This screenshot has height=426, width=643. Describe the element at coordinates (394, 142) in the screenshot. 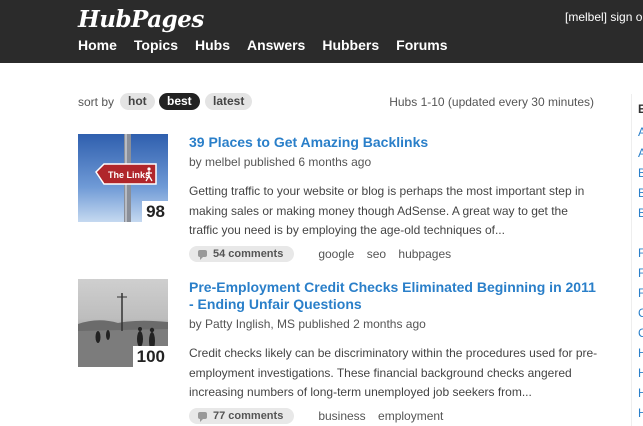

I see `hub-title-link: 39 Places to Get Amazing Backlinks` at that location.